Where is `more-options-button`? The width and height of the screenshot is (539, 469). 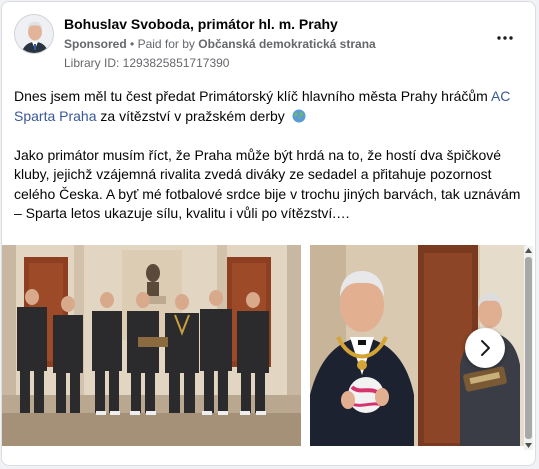 more-options-button is located at coordinates (505, 38).